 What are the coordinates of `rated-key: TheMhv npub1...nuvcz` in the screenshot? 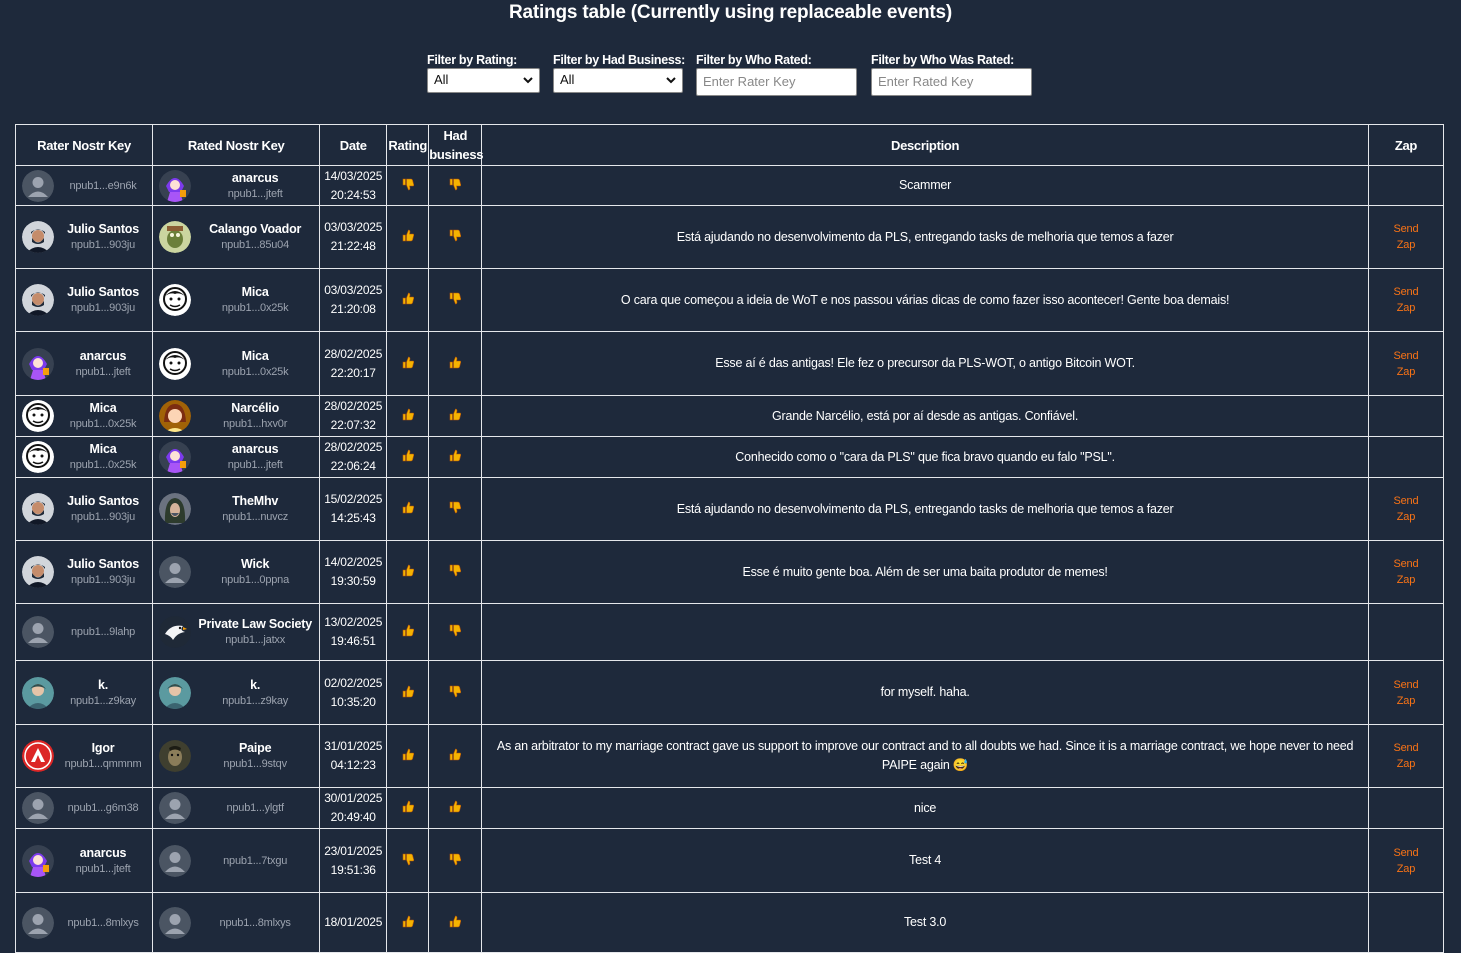 It's located at (236, 509).